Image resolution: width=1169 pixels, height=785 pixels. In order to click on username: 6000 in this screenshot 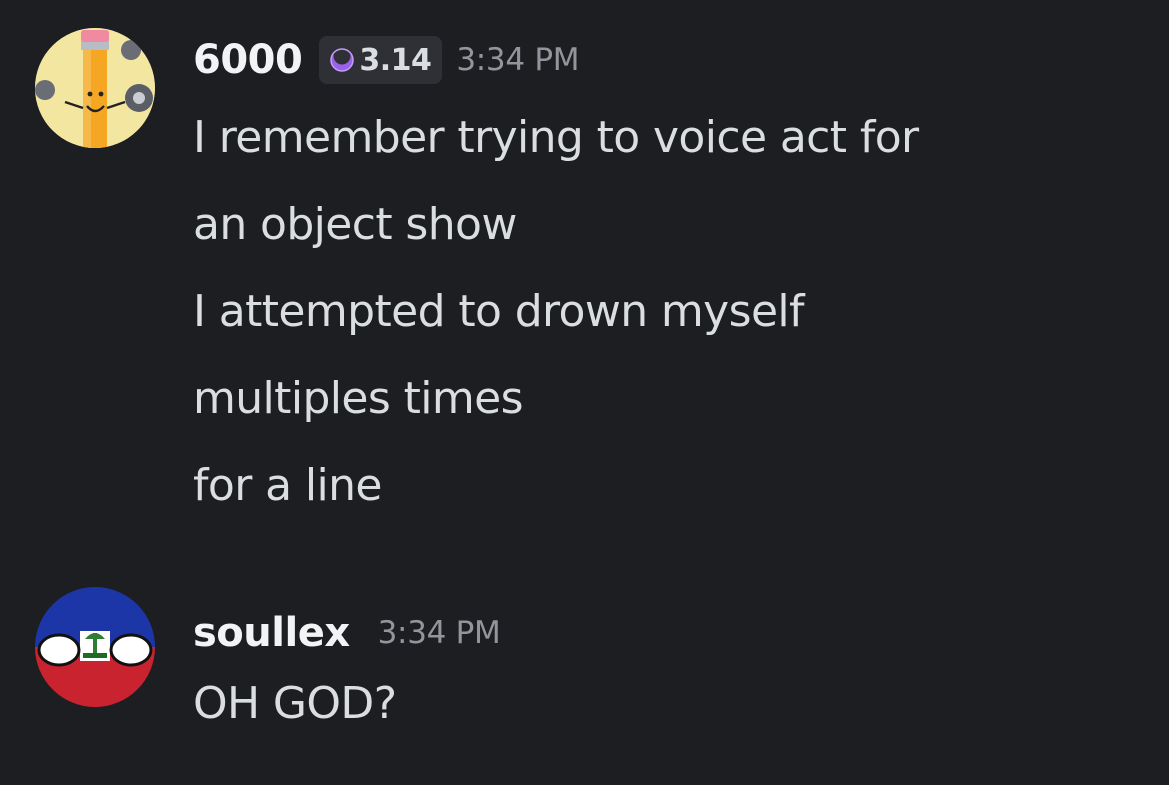, I will do `click(248, 60)`.